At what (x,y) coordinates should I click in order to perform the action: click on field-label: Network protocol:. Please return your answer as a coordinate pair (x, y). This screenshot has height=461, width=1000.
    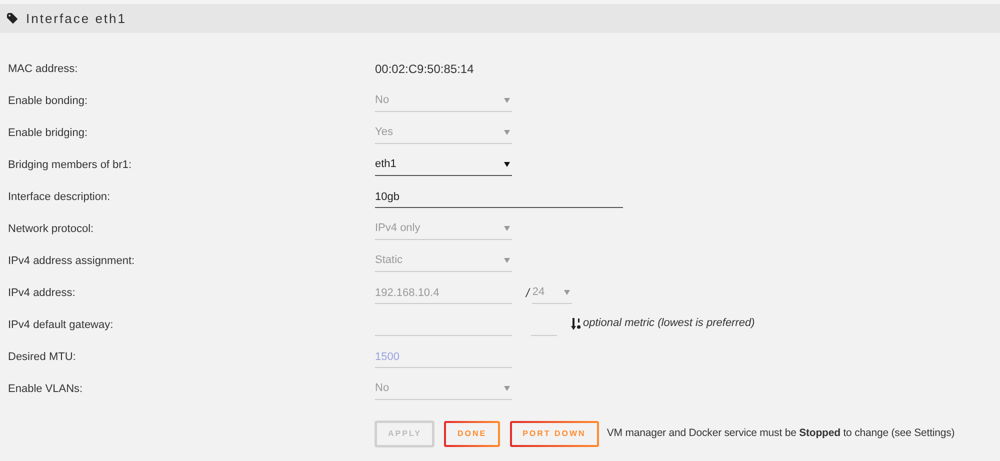
    Looking at the image, I should click on (51, 229).